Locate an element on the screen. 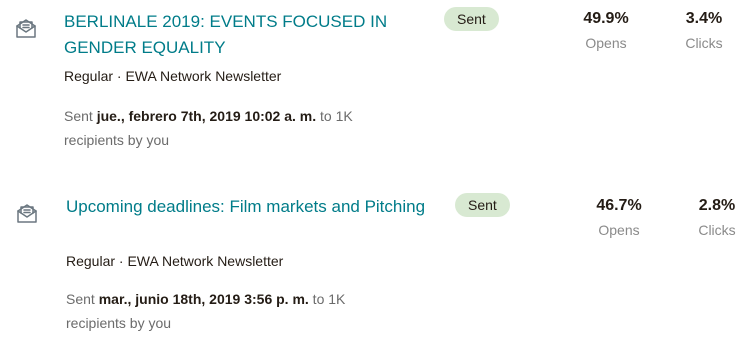 This screenshot has height=344, width=747. clicks-value: 3.4% is located at coordinates (704, 18).